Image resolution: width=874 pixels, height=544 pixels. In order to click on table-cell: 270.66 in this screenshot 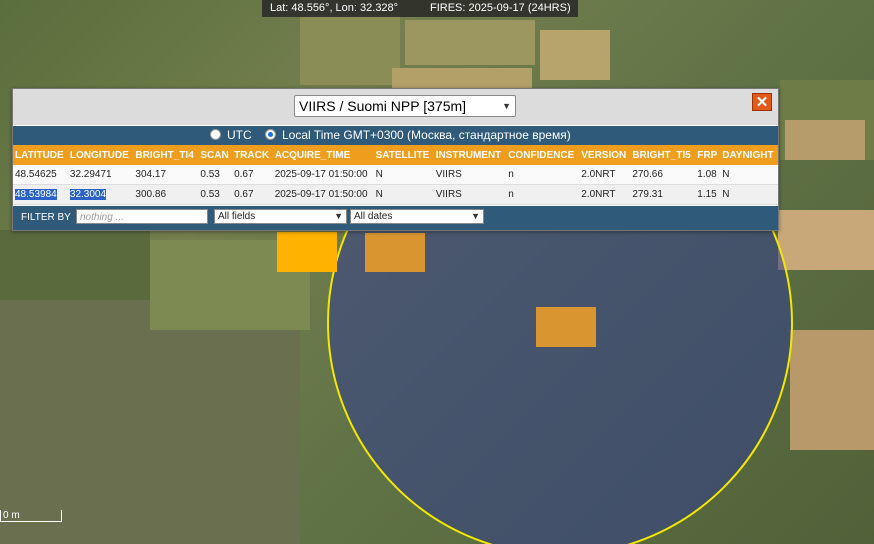, I will do `click(663, 175)`.